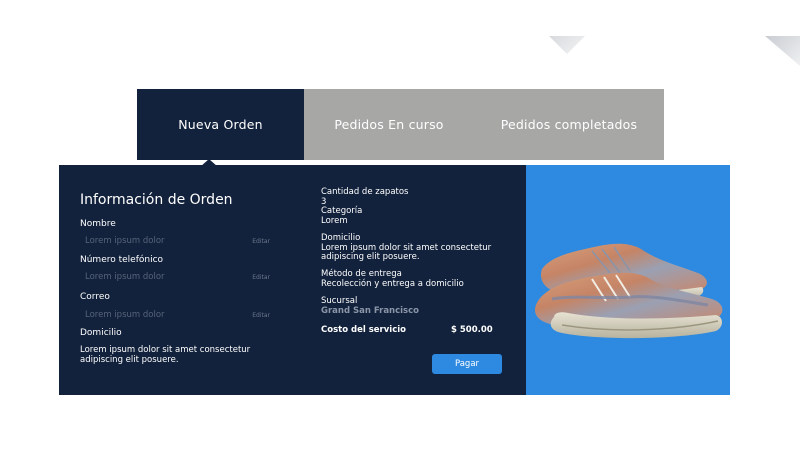 The width and height of the screenshot is (800, 463). What do you see at coordinates (334, 220) in the screenshot?
I see `category-value: Lorem` at bounding box center [334, 220].